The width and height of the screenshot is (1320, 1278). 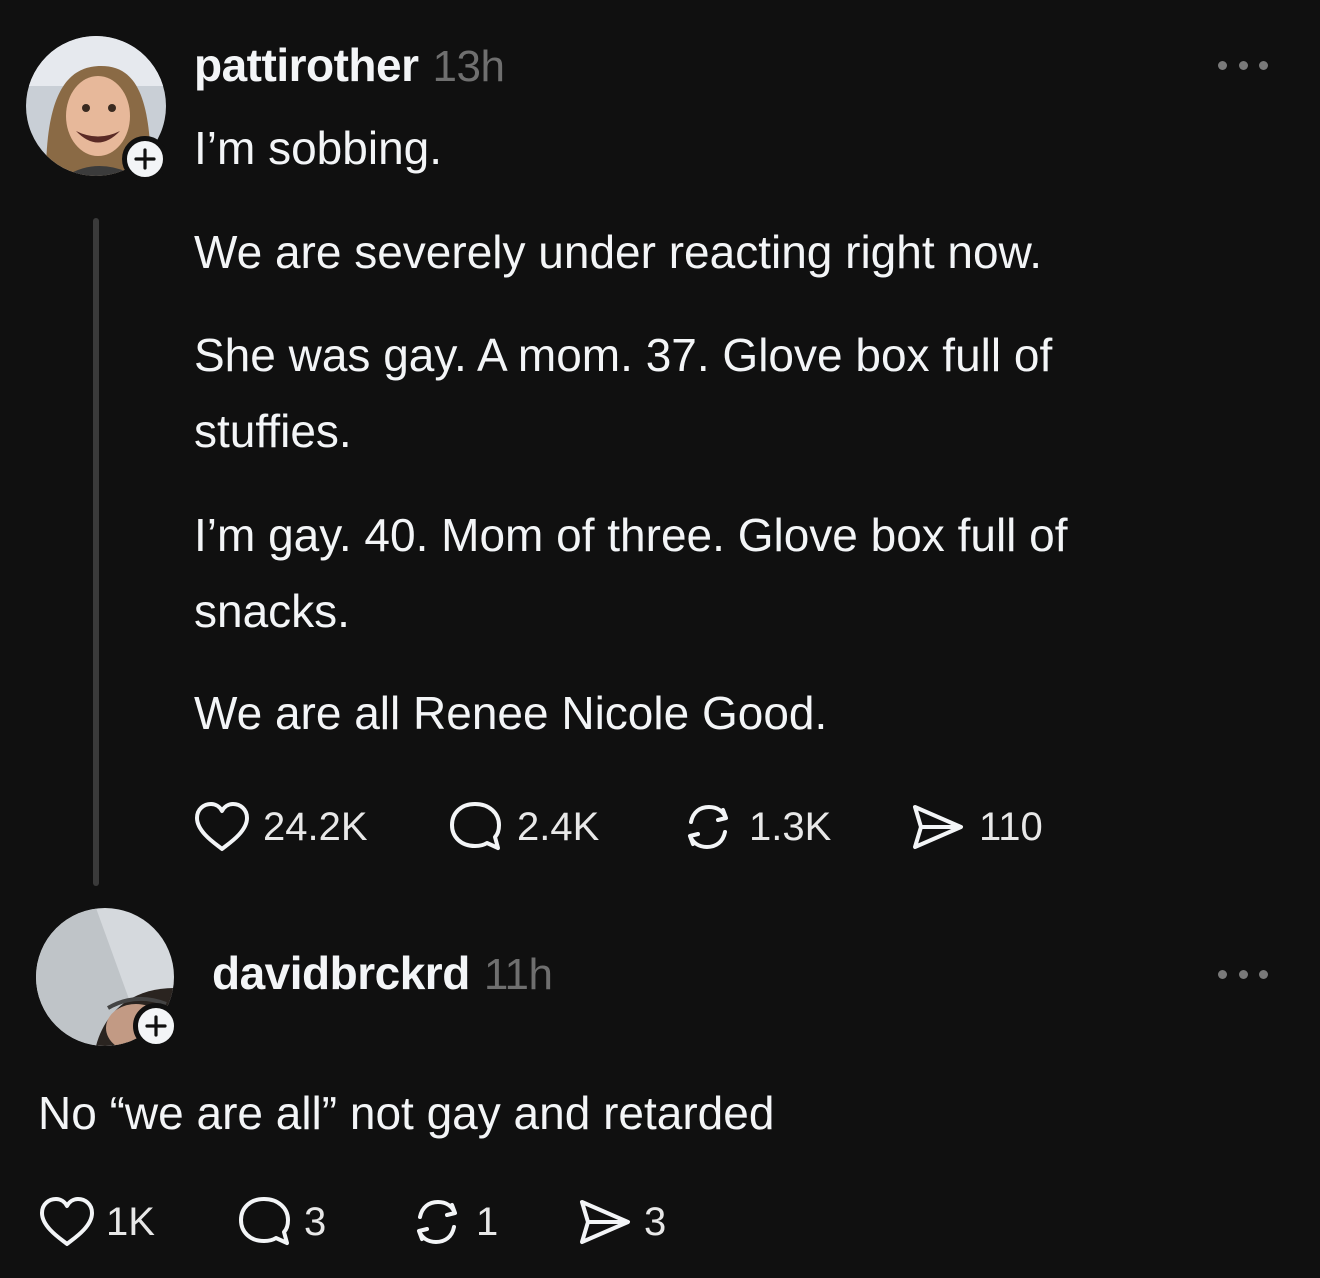 What do you see at coordinates (655, 1221) in the screenshot?
I see `share-count: 3` at bounding box center [655, 1221].